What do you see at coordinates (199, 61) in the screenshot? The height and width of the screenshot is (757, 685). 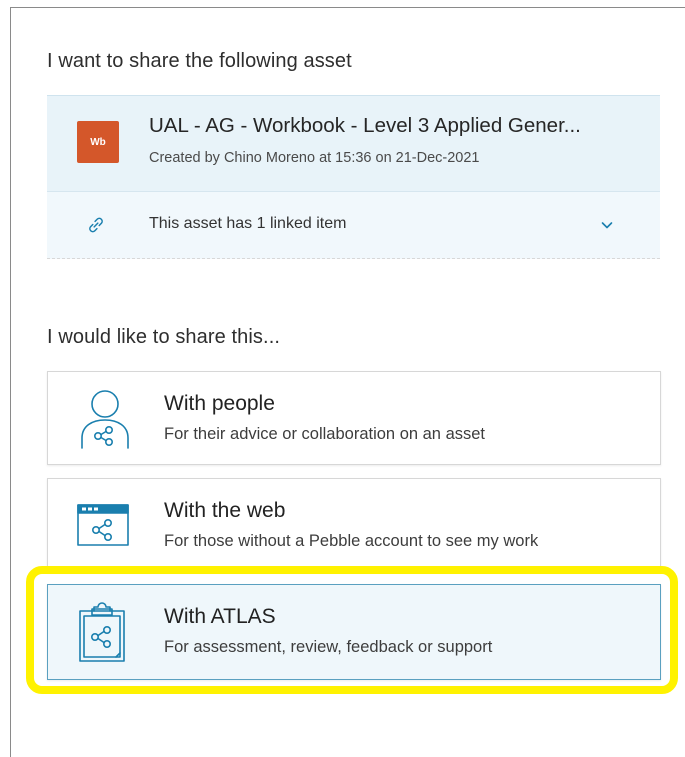 I see `share-asset-heading: I want to share the following asset` at bounding box center [199, 61].